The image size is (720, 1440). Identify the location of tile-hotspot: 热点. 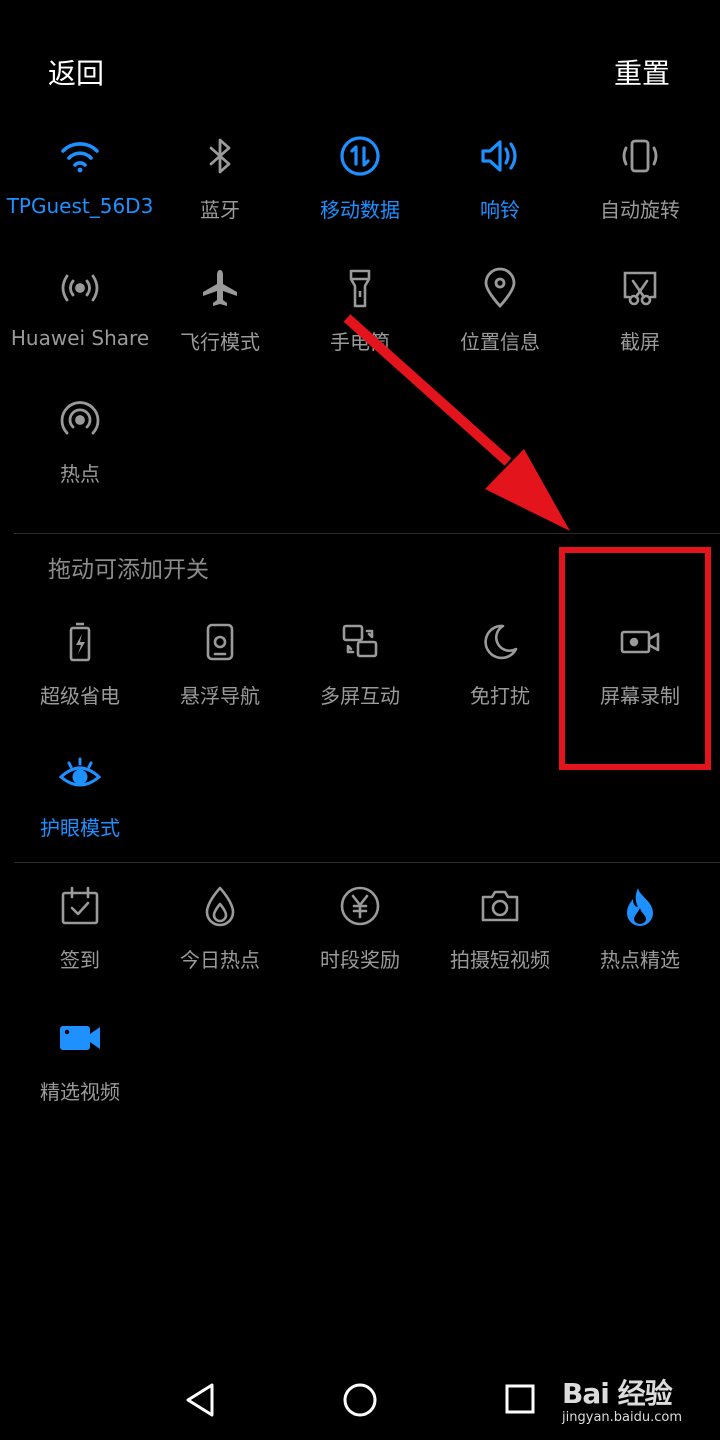
(80, 445).